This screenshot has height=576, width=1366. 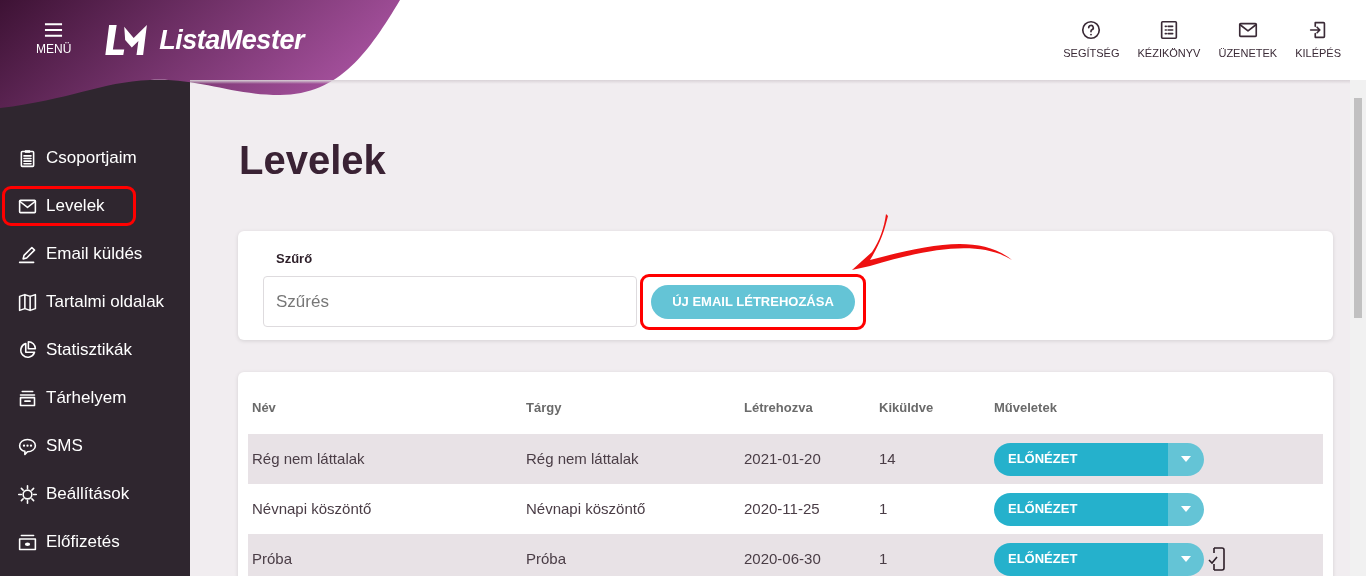 What do you see at coordinates (887, 458) in the screenshot?
I see `table-cell: 14` at bounding box center [887, 458].